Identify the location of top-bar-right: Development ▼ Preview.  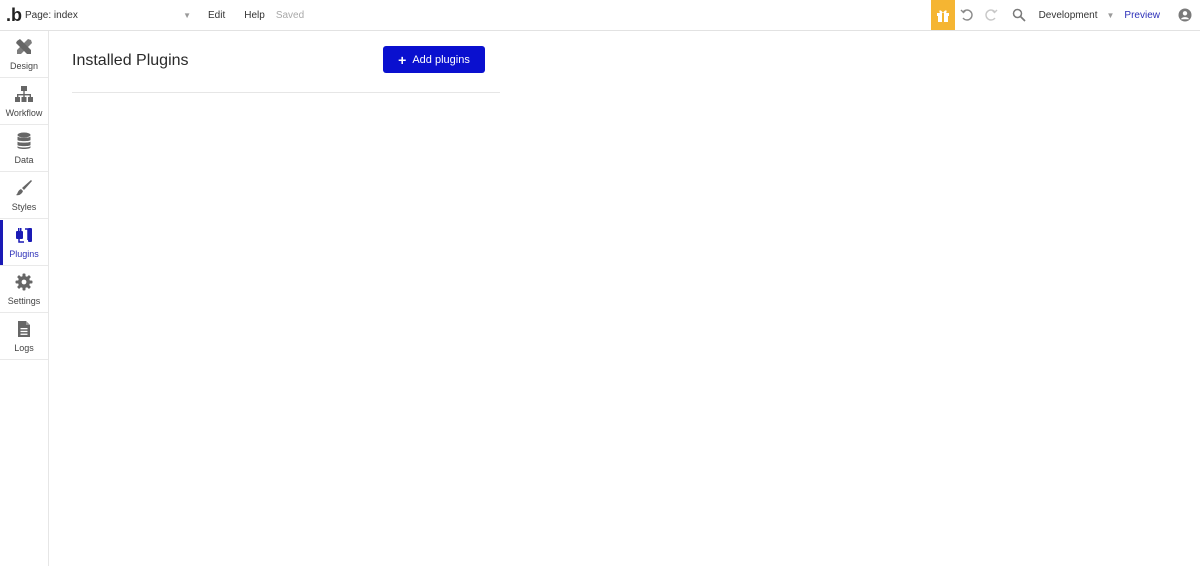
(1065, 15).